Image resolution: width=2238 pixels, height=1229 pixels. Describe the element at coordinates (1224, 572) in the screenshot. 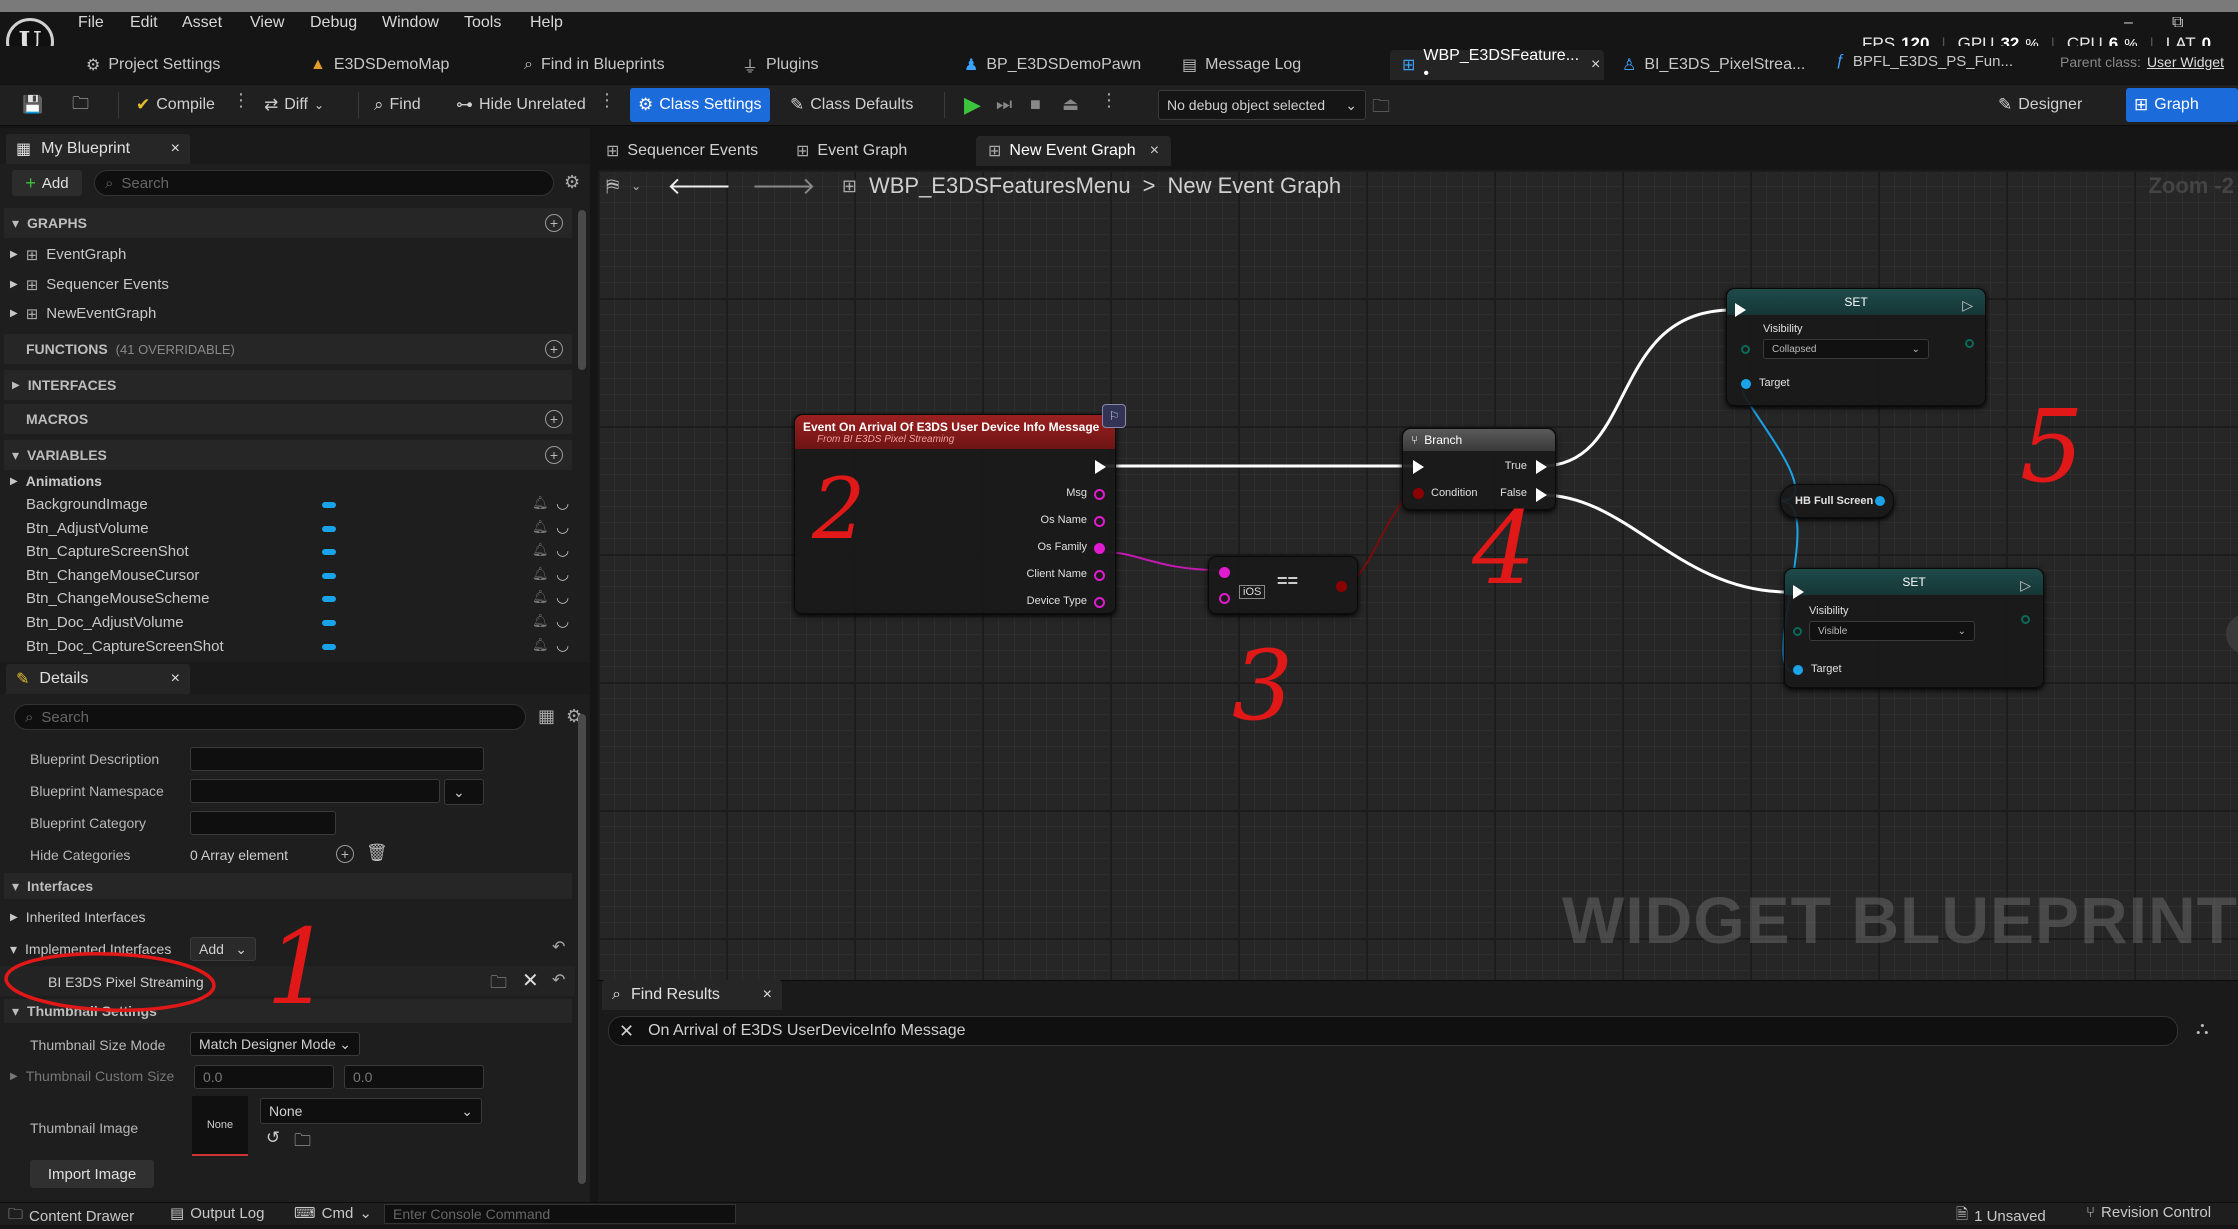

I see `equal-input-a-pin` at that location.